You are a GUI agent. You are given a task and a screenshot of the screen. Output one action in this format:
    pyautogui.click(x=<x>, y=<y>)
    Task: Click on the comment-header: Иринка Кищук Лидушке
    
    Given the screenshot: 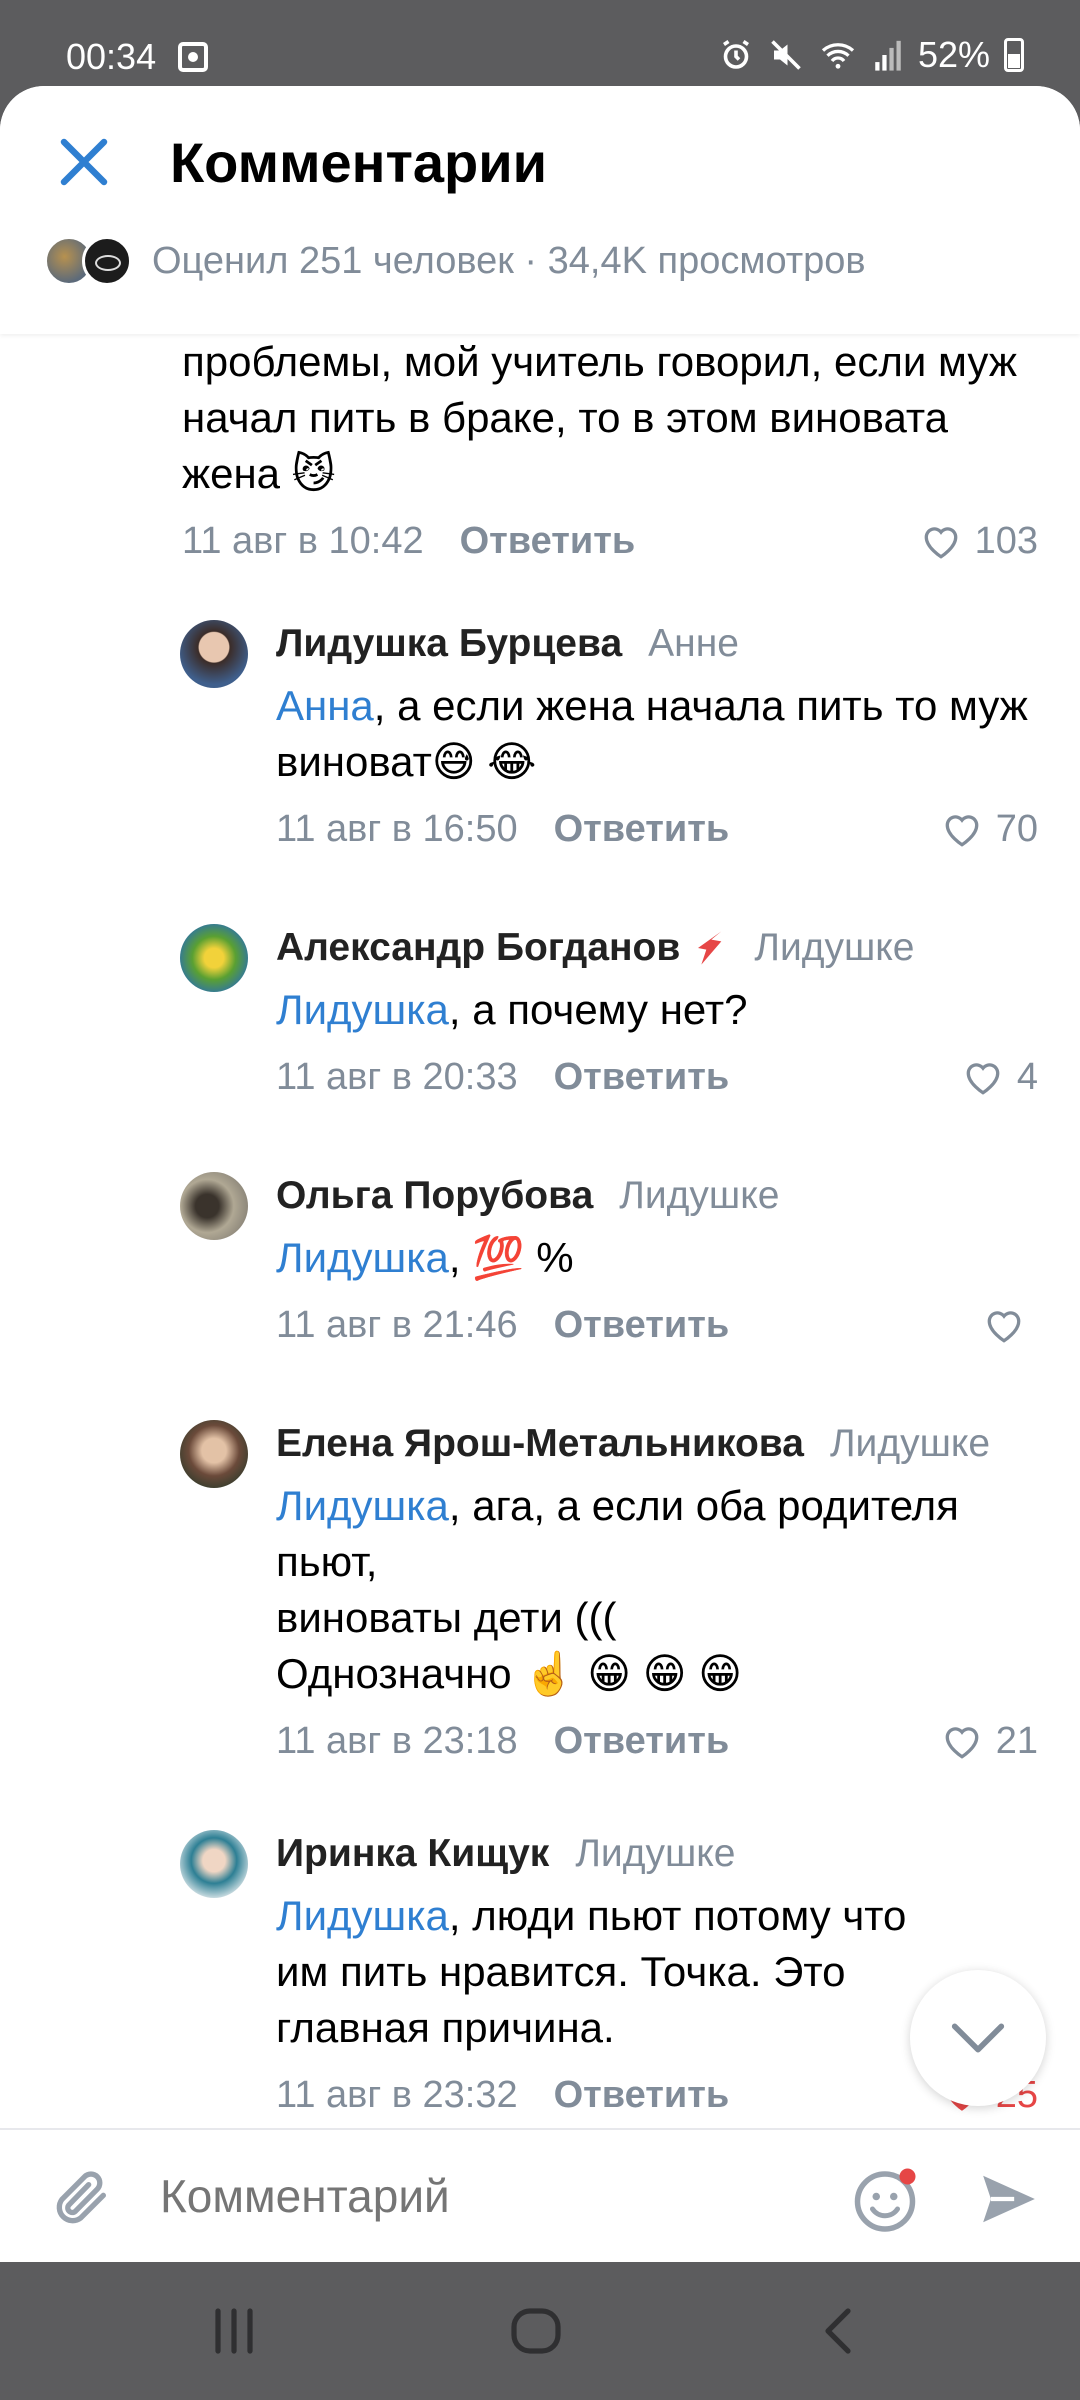 What is the action you would take?
    pyautogui.click(x=657, y=1854)
    